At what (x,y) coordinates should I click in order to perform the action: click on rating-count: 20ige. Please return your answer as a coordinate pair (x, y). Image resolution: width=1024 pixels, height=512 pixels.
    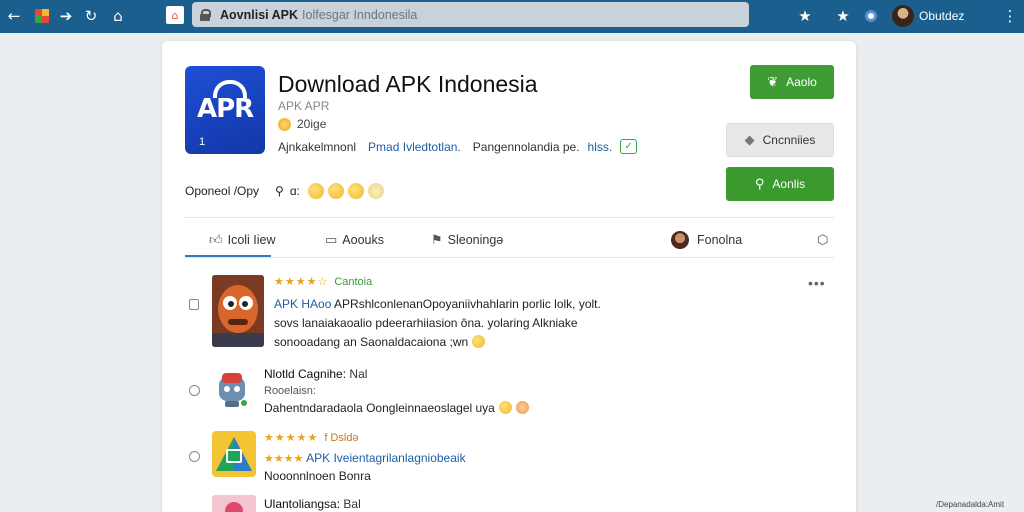
    Looking at the image, I should click on (312, 124).